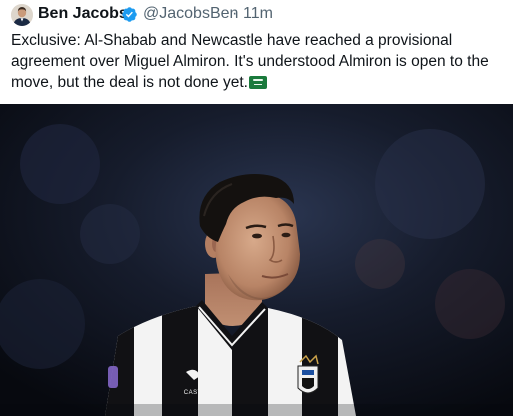 This screenshot has width=513, height=416. I want to click on saudi-arabia-flag-icon, so click(257, 82).